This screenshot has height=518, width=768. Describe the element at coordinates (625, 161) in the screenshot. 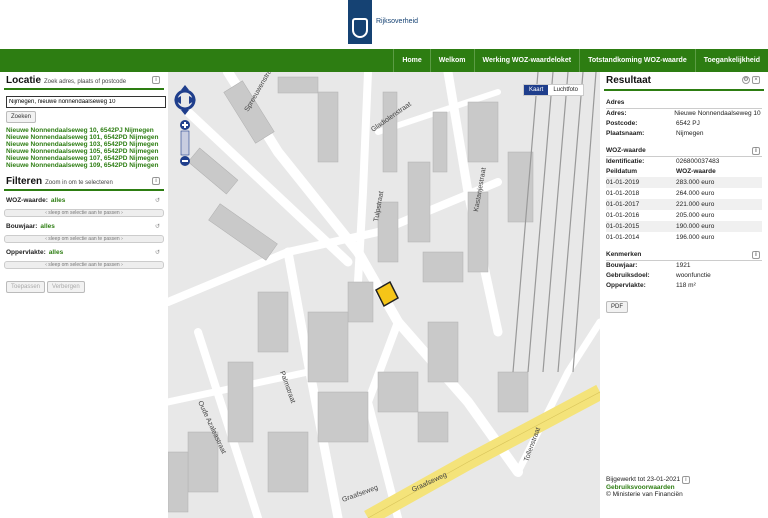

I see `identificatie-label: Identificatie:` at that location.